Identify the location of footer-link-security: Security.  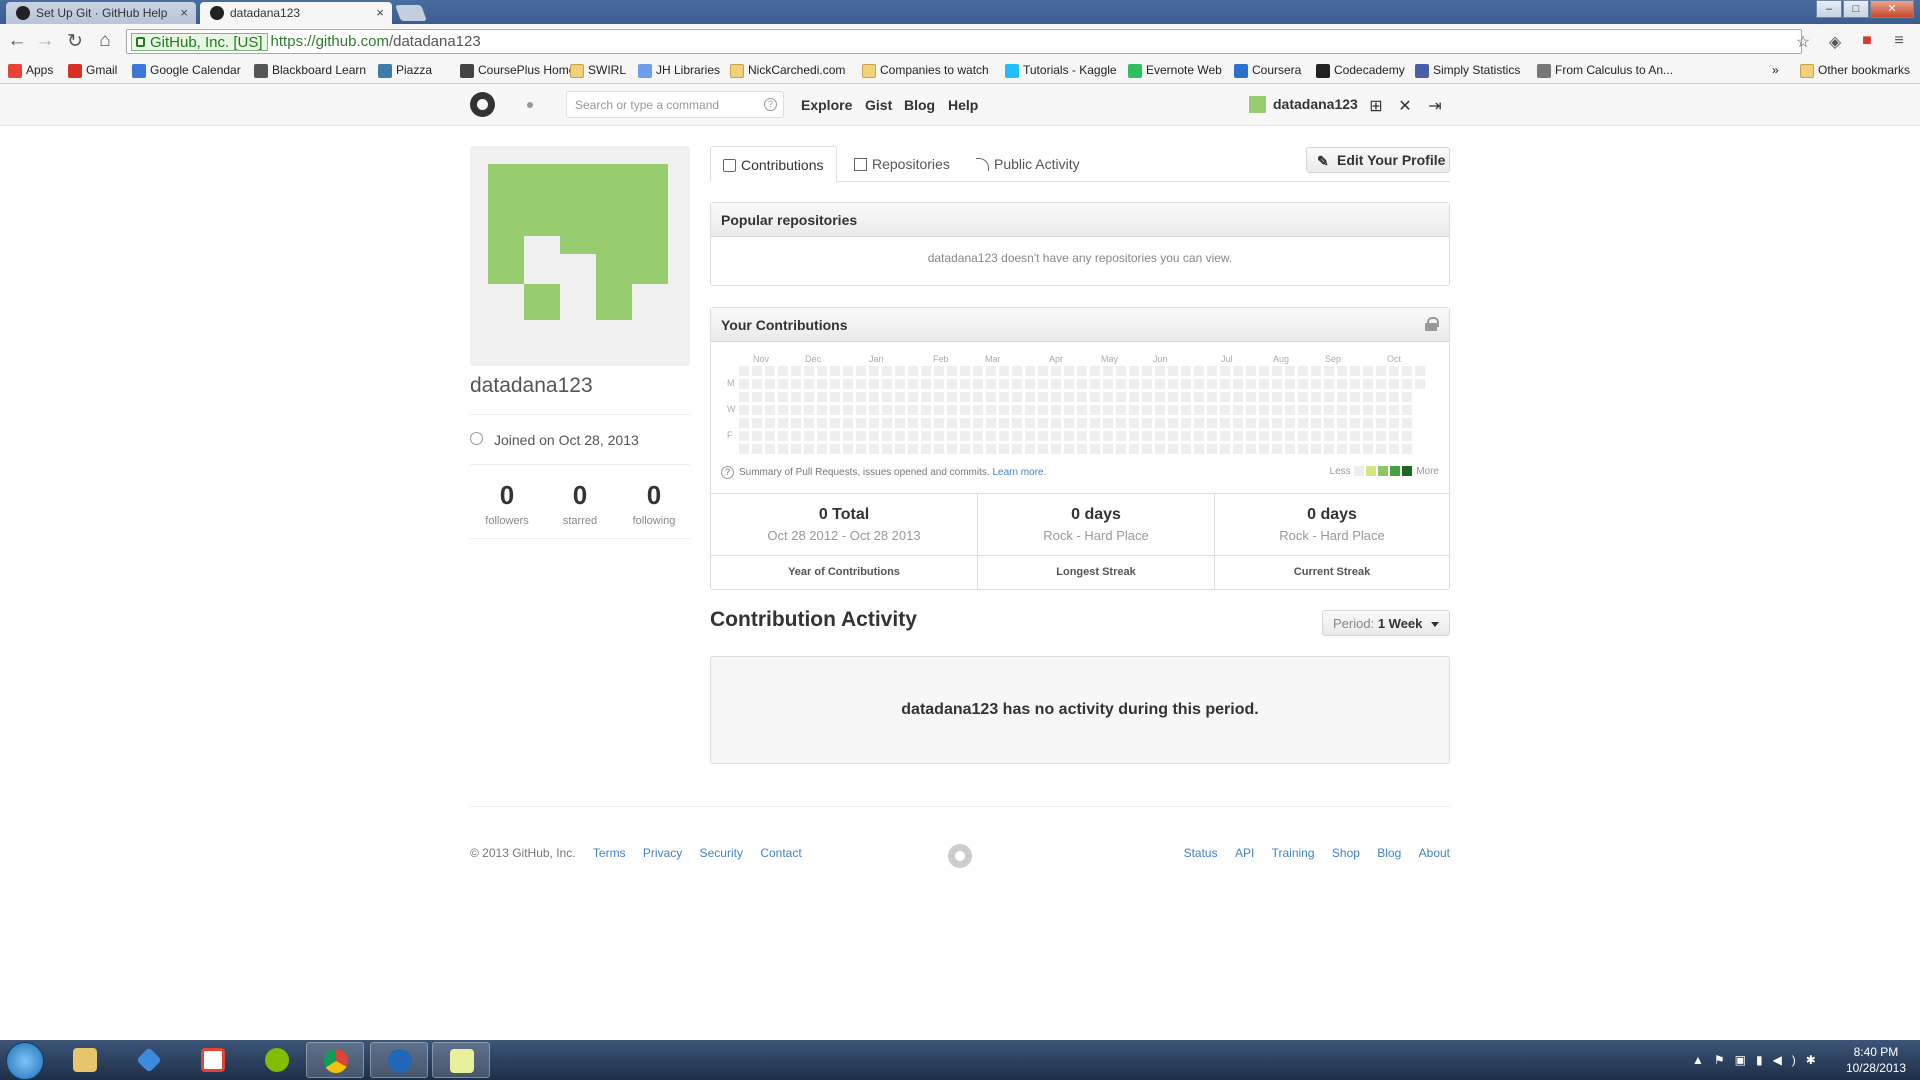
(721, 853).